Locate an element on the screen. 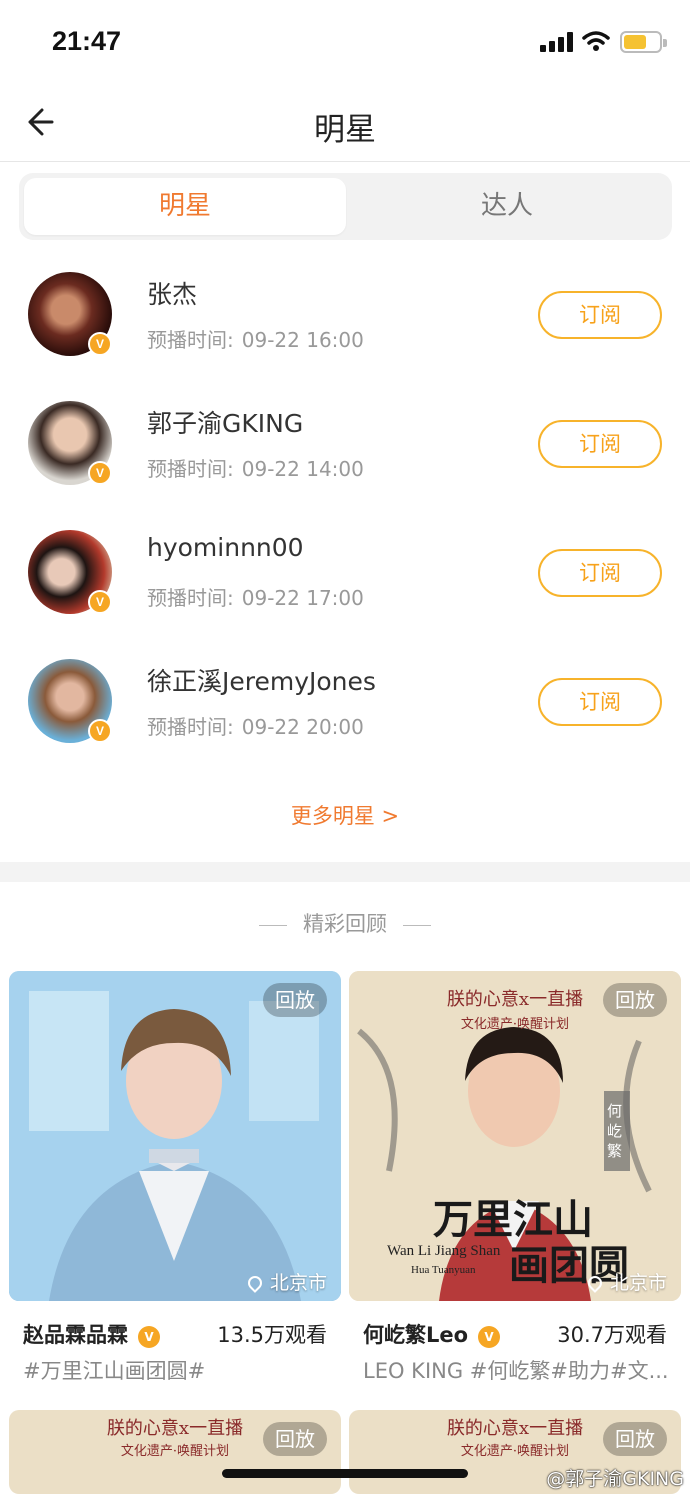 This screenshot has width=690, height=1494. view-count: 13.5万观看 is located at coordinates (272, 1335).